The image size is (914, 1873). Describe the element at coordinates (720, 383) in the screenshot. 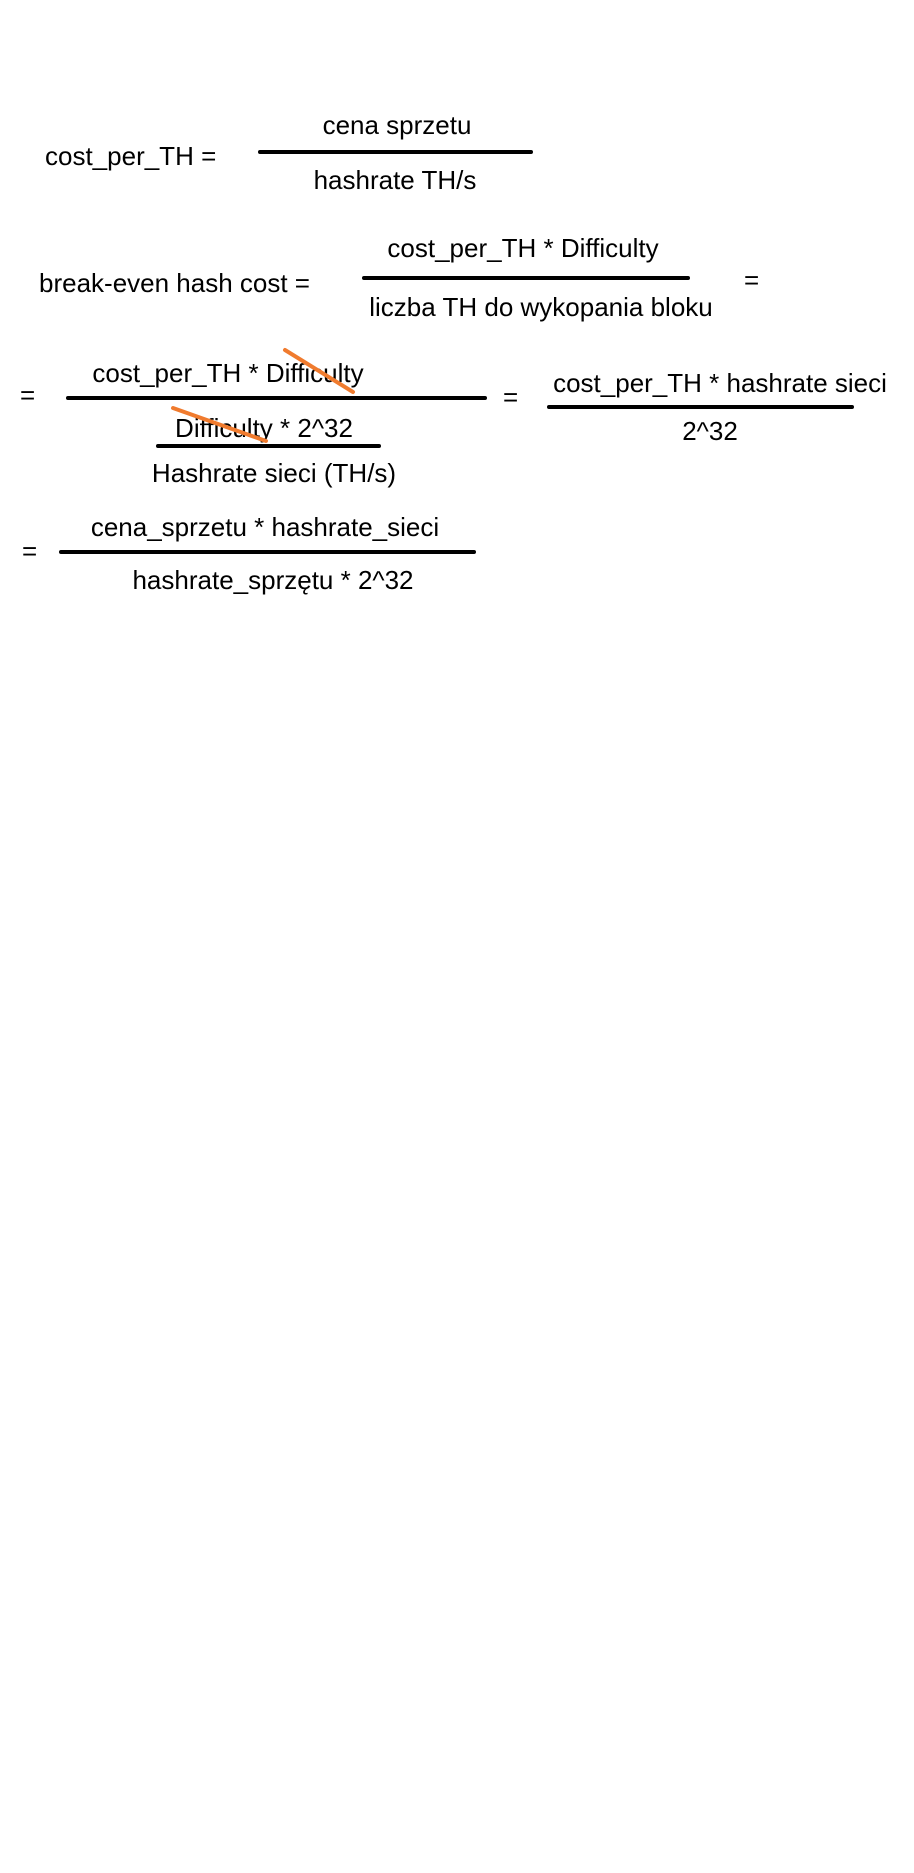

I see `eq3-result-numerator: cost_per_TH * hashrate sieci` at that location.